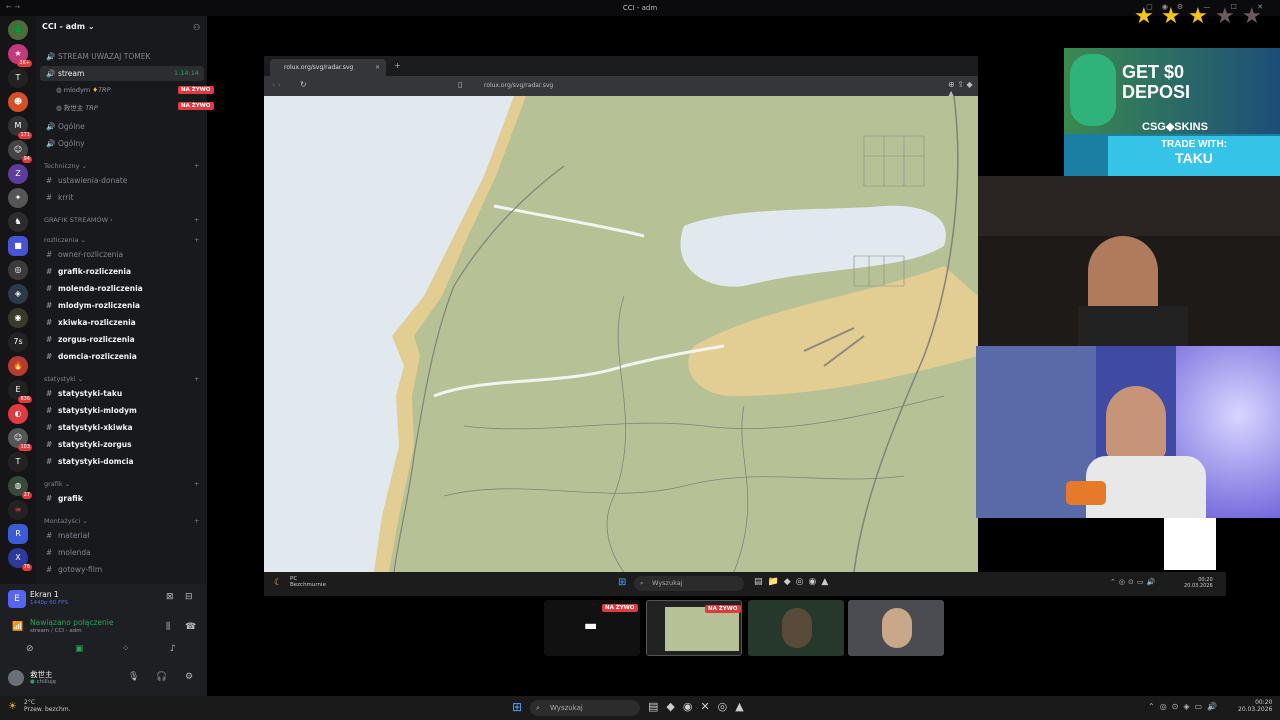 Image resolution: width=1280 pixels, height=720 pixels. I want to click on server-icon: ♞, so click(18, 222).